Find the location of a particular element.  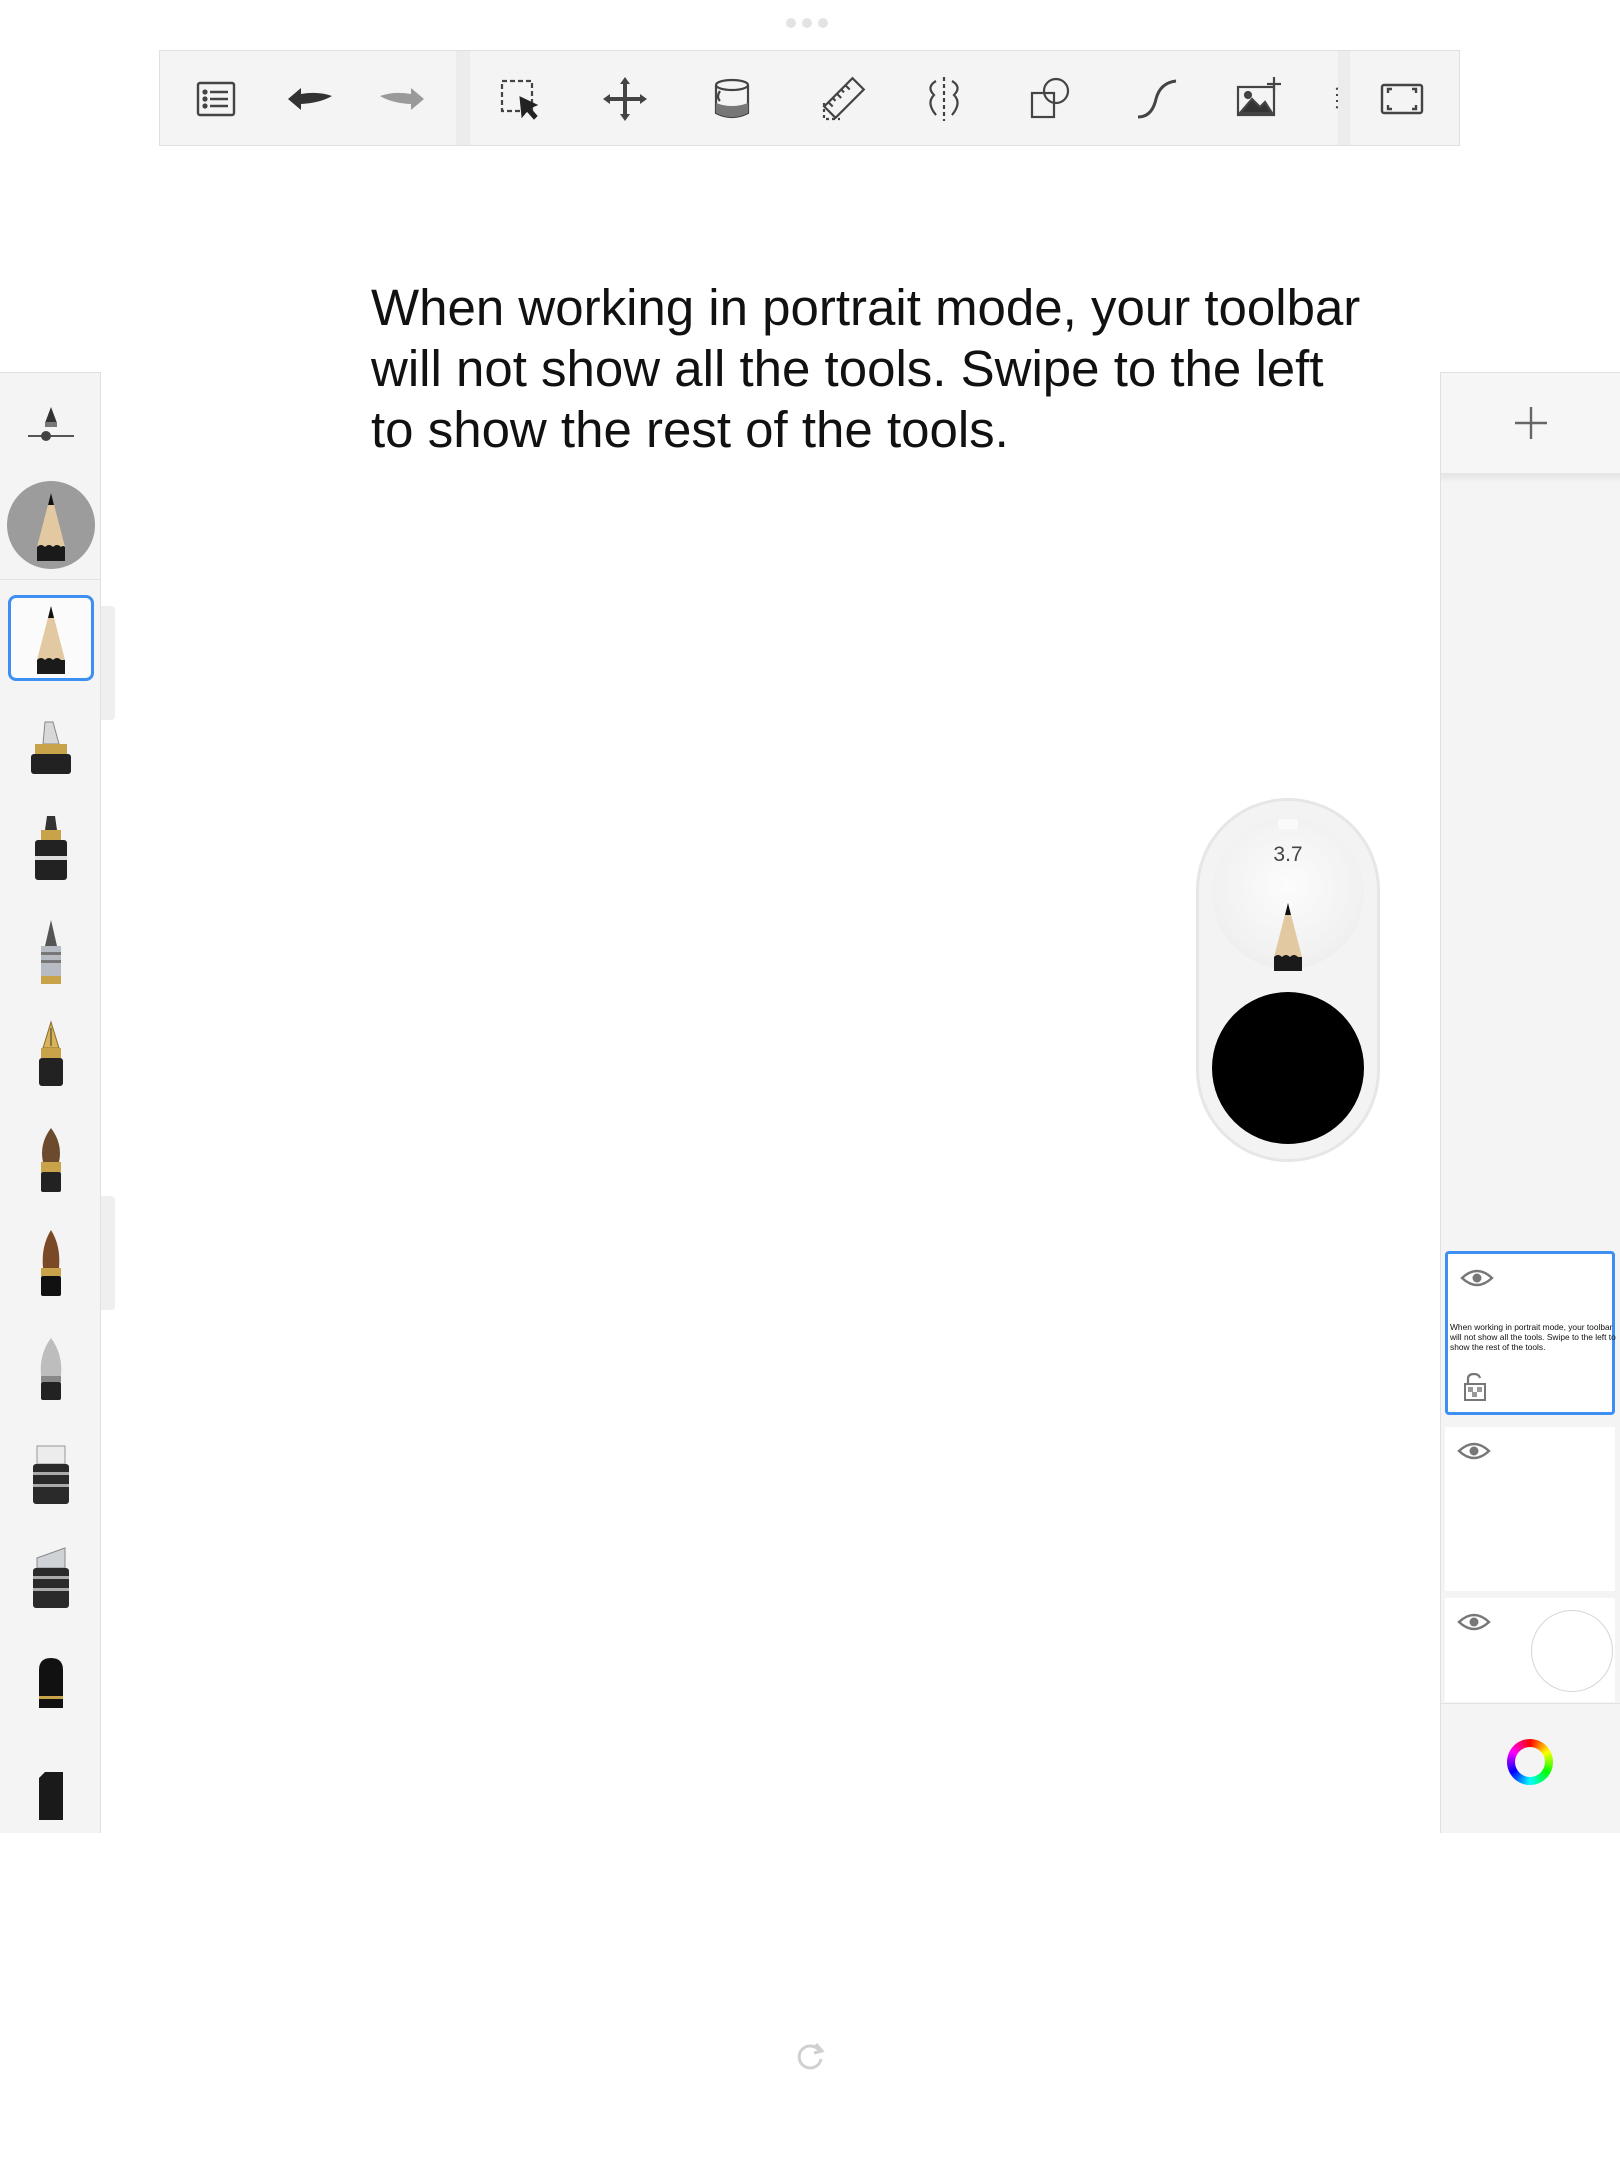

brush-pencil is located at coordinates (51, 638).